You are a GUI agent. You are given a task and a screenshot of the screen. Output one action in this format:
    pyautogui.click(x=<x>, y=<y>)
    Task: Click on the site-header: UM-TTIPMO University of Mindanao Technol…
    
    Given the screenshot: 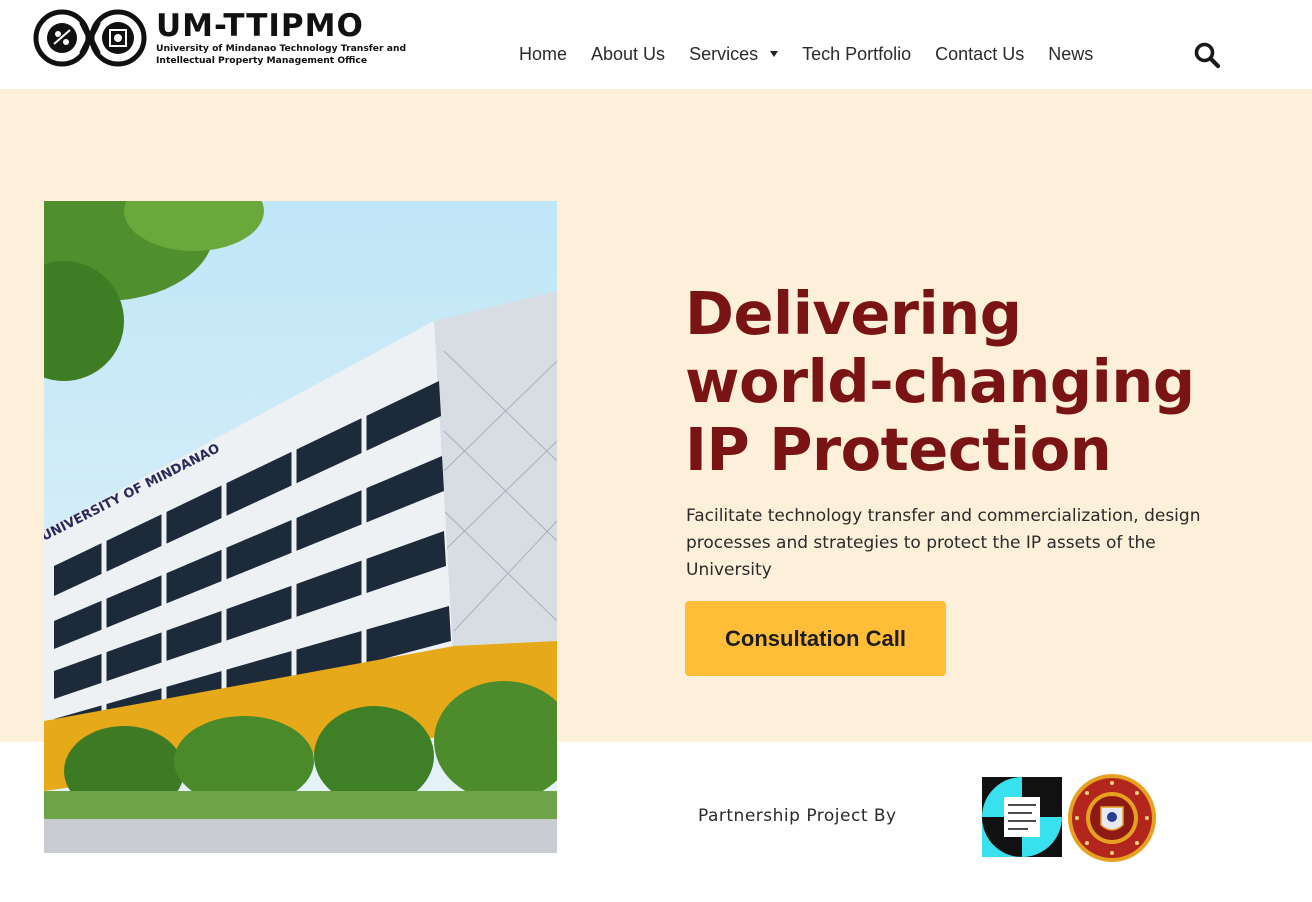 What is the action you would take?
    pyautogui.click(x=656, y=44)
    